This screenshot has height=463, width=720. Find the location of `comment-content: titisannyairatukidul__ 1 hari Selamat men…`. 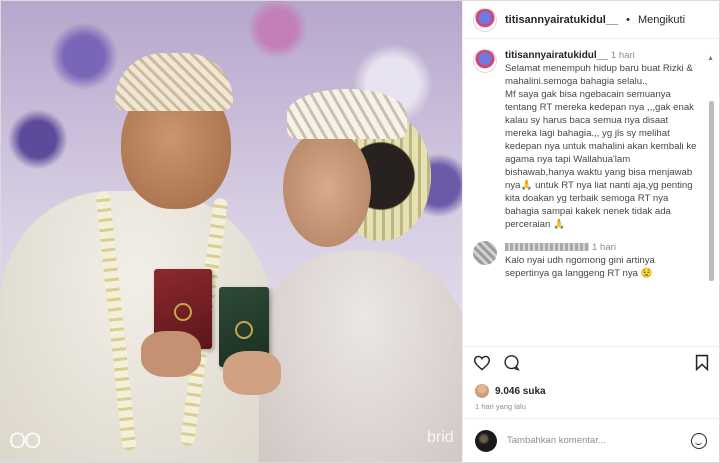

comment-content: titisannyairatukidul__ 1 hari Selamat men… is located at coordinates (603, 140).